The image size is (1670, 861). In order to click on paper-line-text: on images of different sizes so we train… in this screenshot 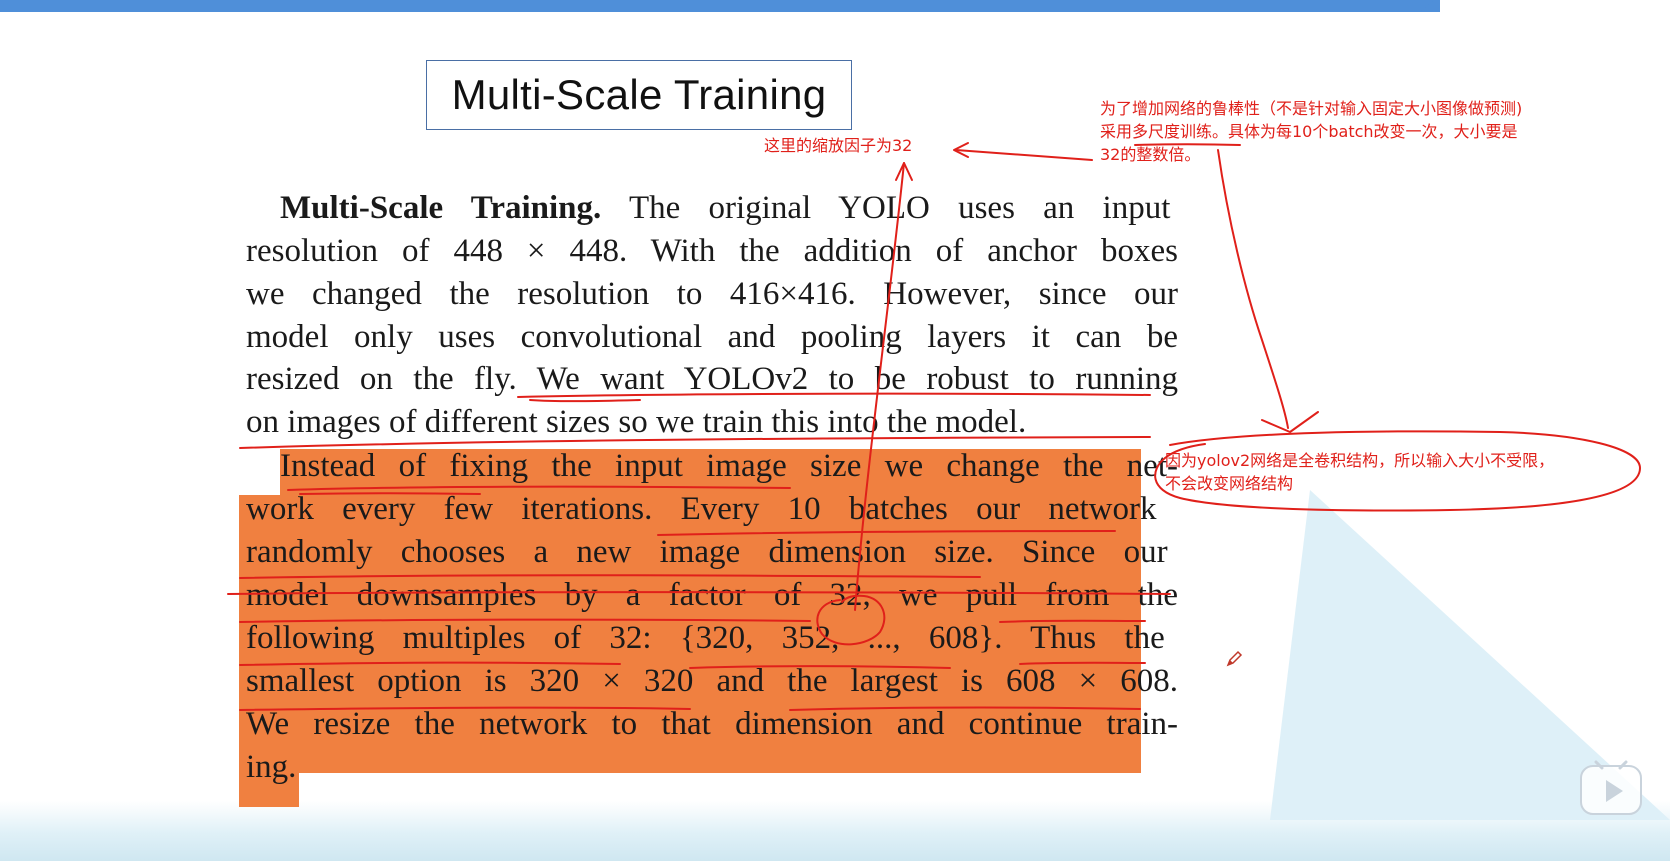, I will do `click(636, 422)`.